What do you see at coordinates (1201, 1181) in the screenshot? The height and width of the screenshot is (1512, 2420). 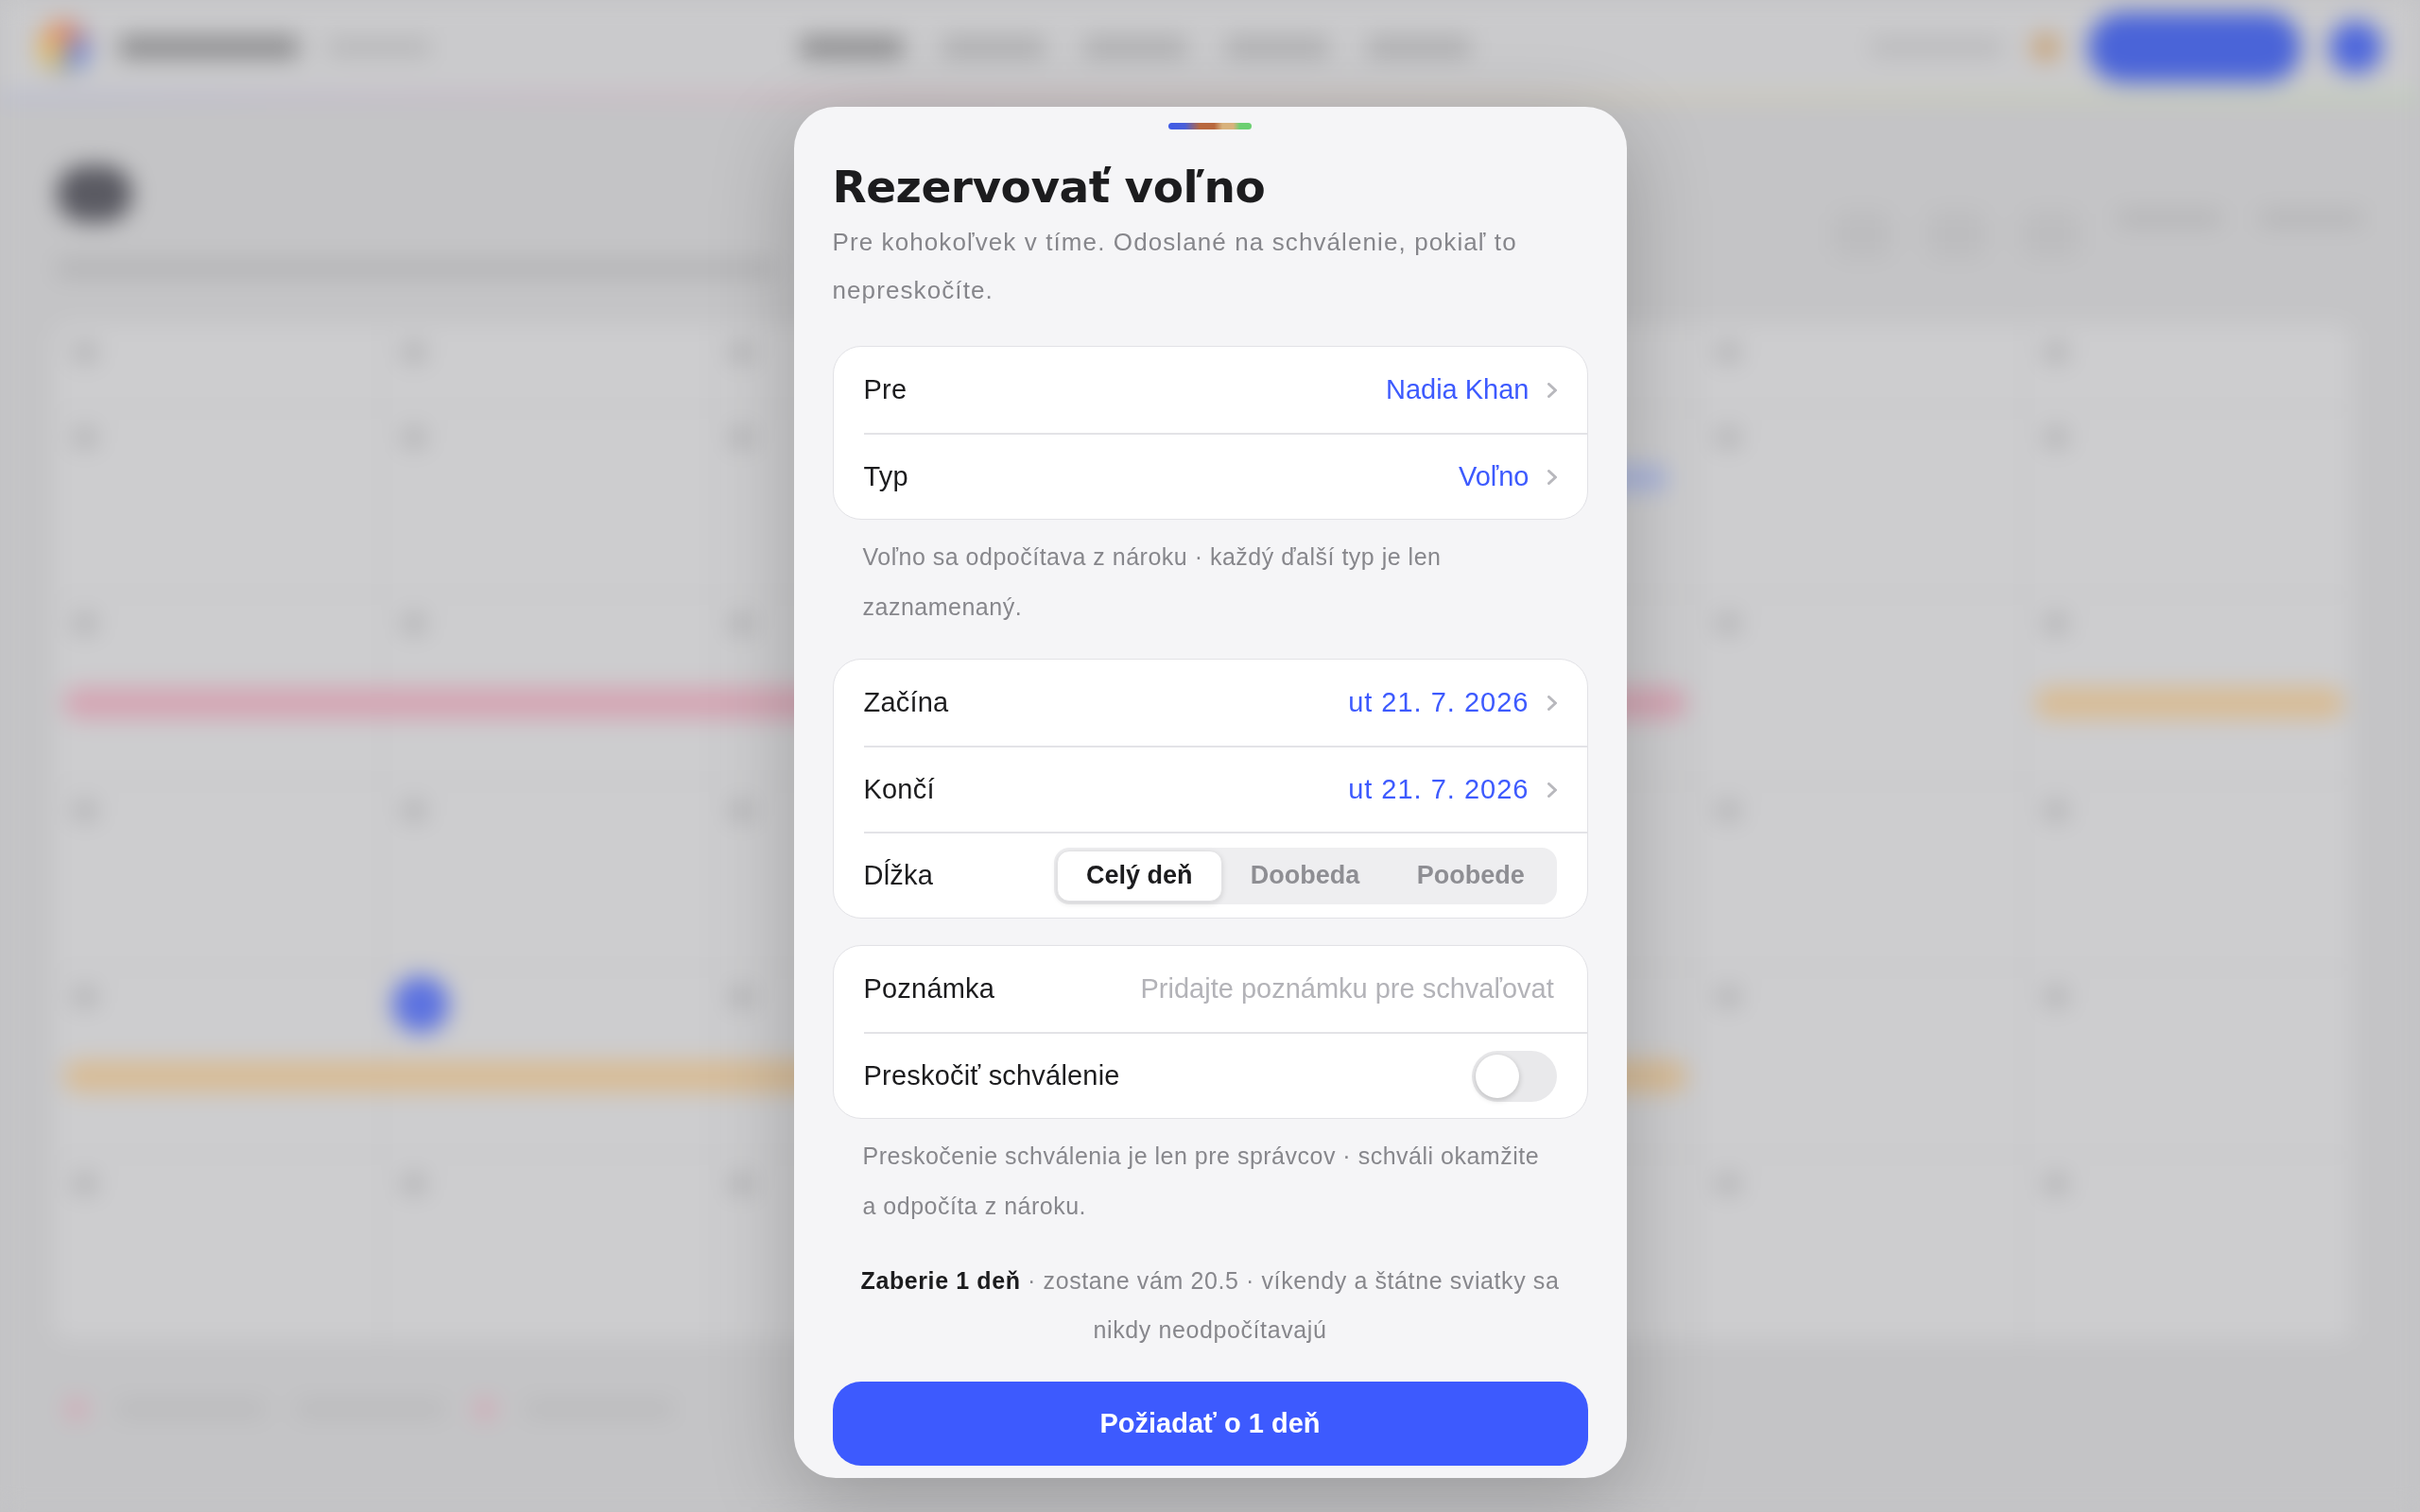 I see `footnote-text: Preskočenie schválenia je len pre správcov · schváli okamžite a odpočíta z nároku.` at bounding box center [1201, 1181].